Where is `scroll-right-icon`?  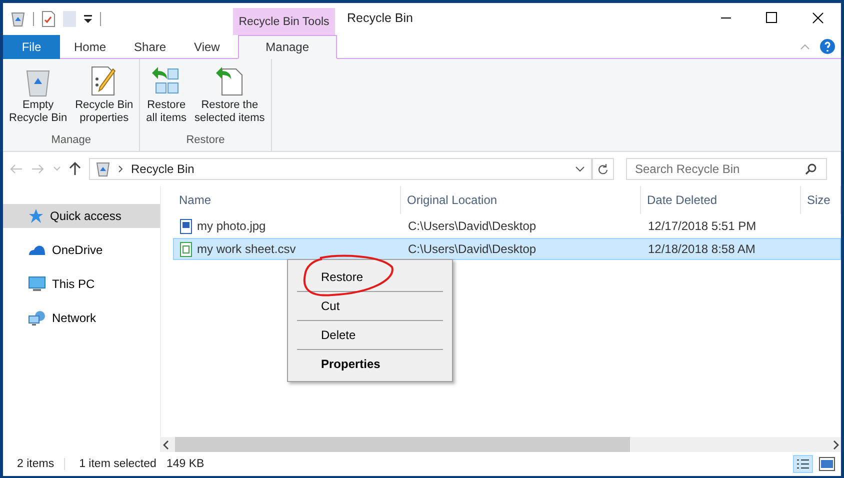 scroll-right-icon is located at coordinates (836, 445).